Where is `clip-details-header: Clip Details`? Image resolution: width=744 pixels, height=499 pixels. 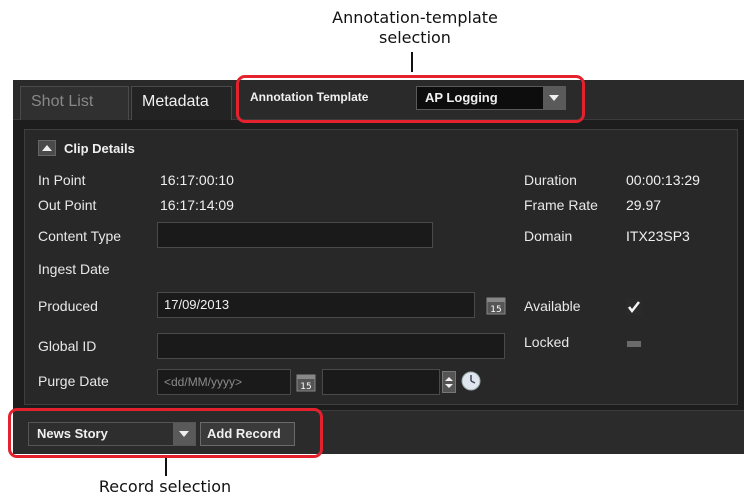 clip-details-header: Clip Details is located at coordinates (86, 148).